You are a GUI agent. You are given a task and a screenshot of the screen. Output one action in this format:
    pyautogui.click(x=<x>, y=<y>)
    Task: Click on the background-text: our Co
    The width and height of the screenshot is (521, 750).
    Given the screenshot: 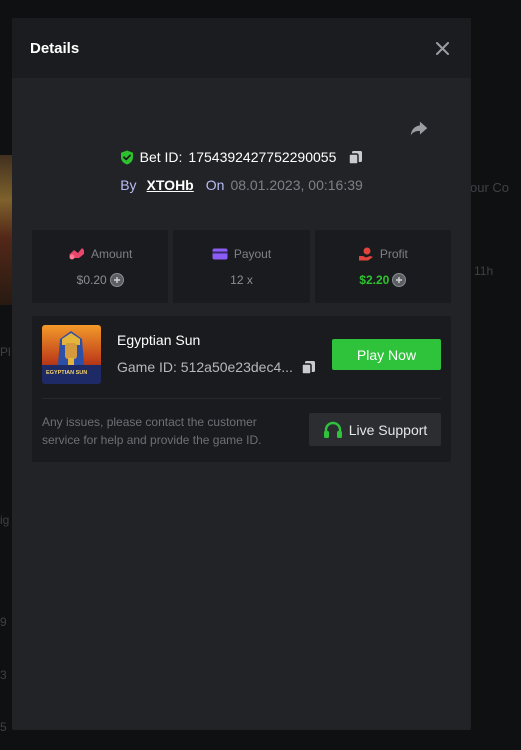 What is the action you would take?
    pyautogui.click(x=490, y=187)
    